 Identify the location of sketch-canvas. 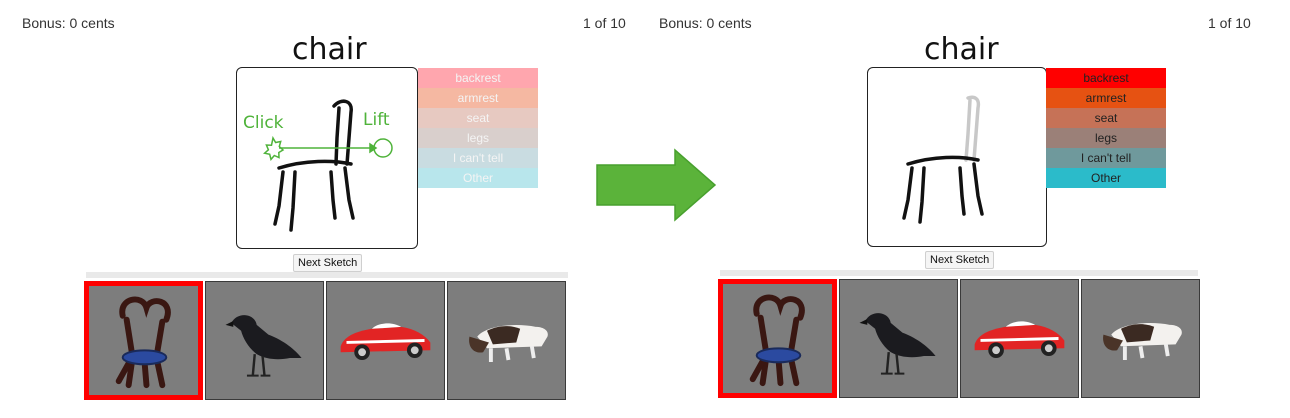
(957, 157).